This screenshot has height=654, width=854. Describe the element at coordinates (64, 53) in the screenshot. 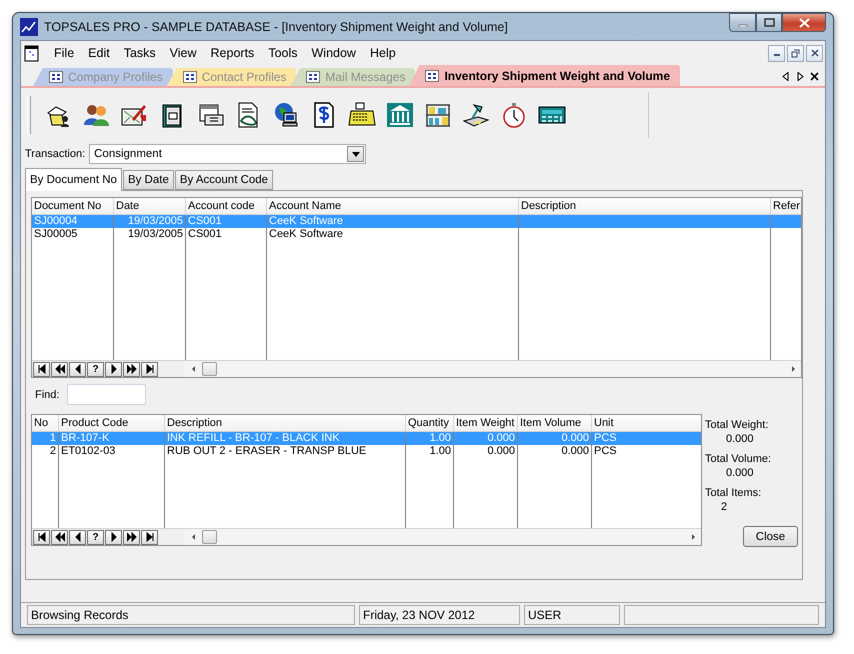

I see `menu-item: File` at that location.